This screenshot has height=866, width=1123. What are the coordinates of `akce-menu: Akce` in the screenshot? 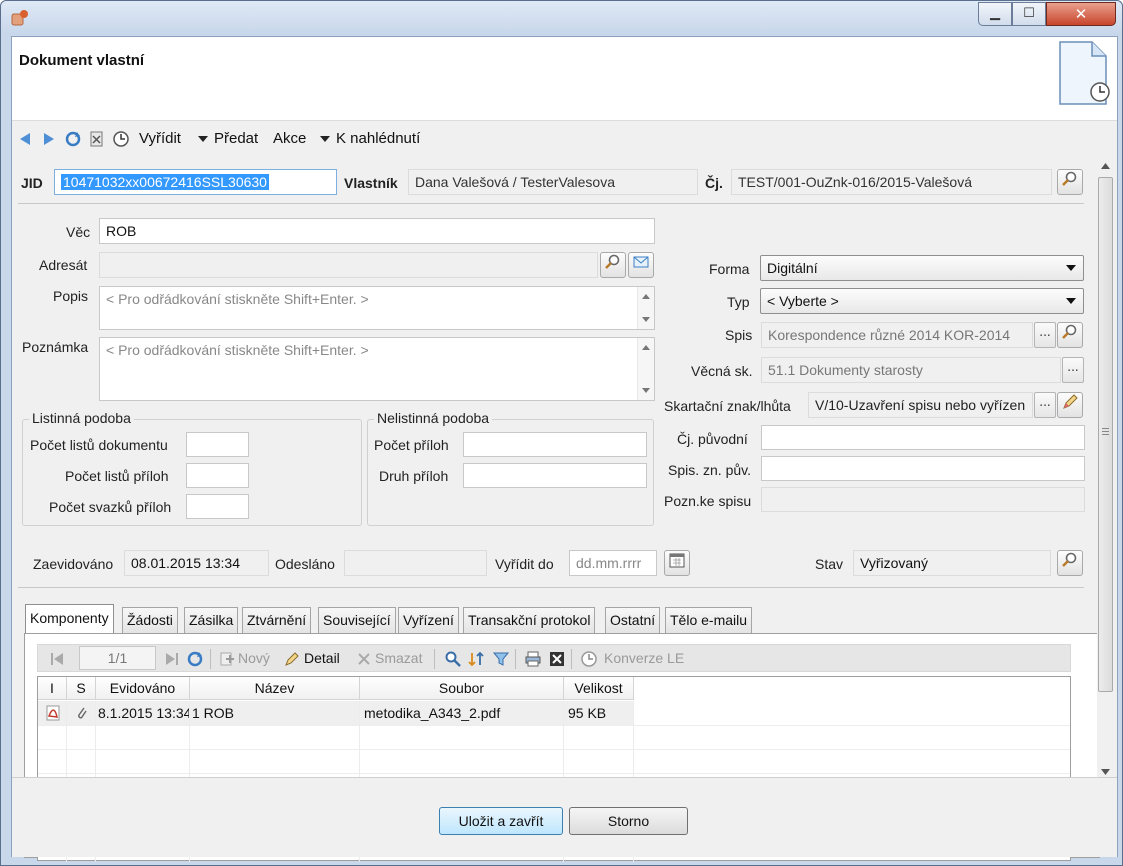 It's located at (289, 138).